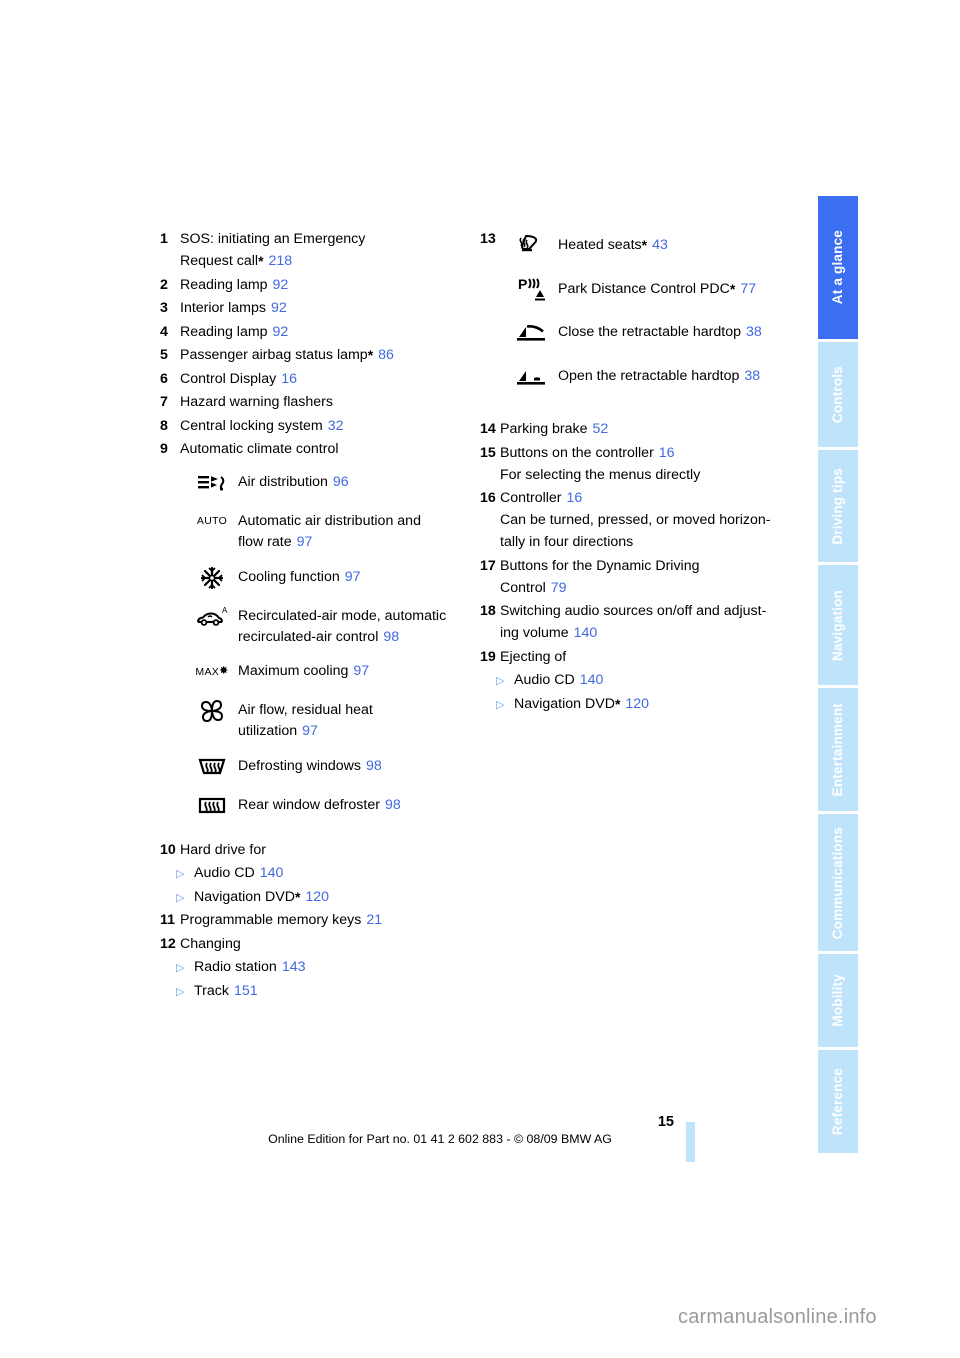  Describe the element at coordinates (212, 711) in the screenshot. I see `fan-icon` at that location.